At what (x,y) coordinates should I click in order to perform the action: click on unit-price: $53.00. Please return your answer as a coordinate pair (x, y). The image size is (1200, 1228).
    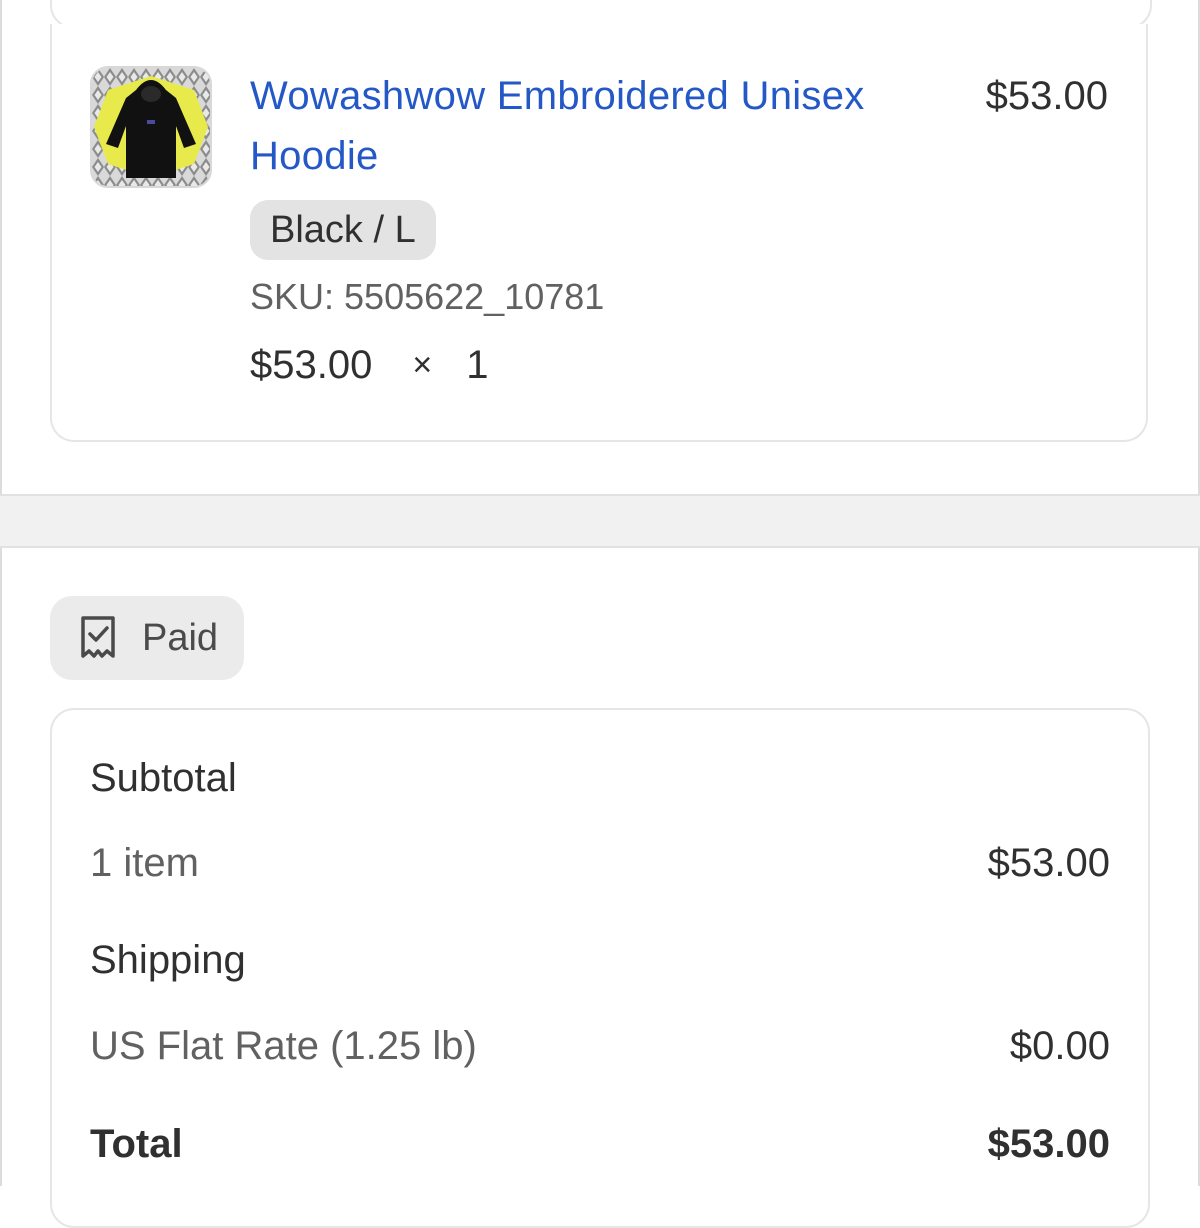
    Looking at the image, I should click on (311, 365).